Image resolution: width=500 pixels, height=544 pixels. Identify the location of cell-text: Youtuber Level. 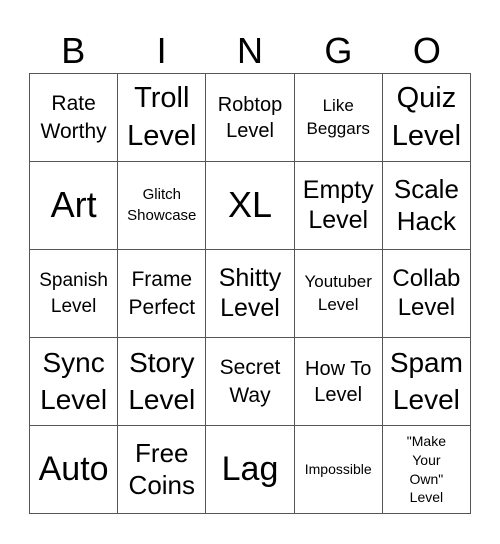
(338, 293).